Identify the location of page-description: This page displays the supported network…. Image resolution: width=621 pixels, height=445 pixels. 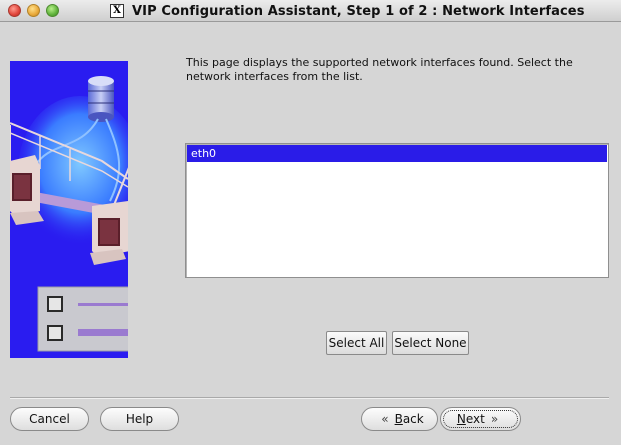
(379, 69).